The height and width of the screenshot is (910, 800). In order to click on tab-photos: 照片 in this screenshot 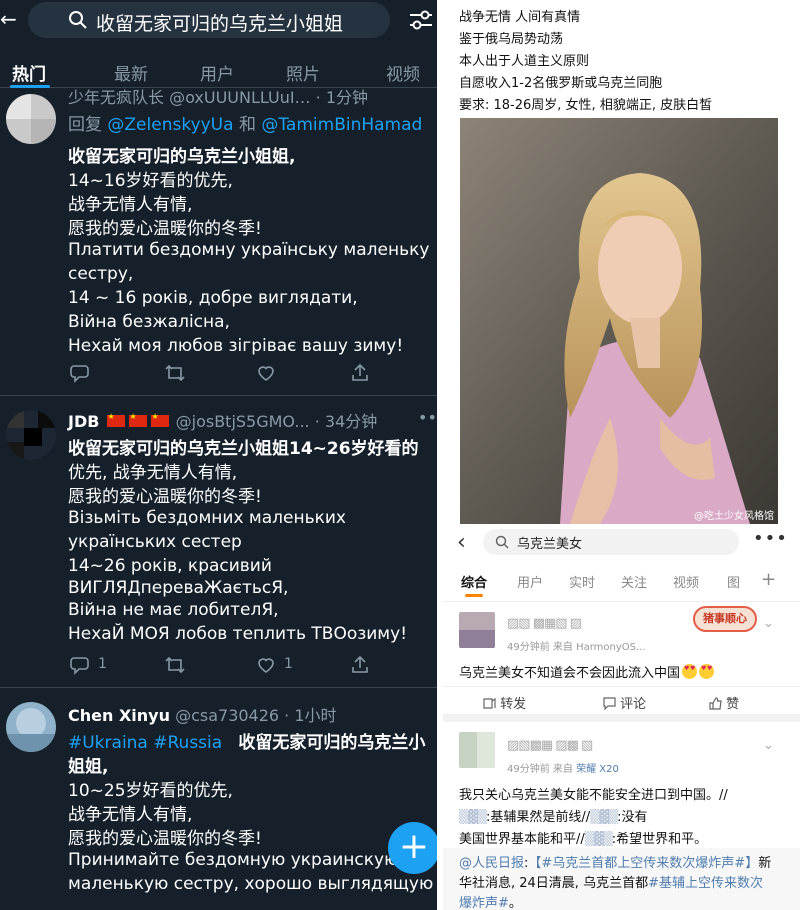, I will do `click(303, 72)`.